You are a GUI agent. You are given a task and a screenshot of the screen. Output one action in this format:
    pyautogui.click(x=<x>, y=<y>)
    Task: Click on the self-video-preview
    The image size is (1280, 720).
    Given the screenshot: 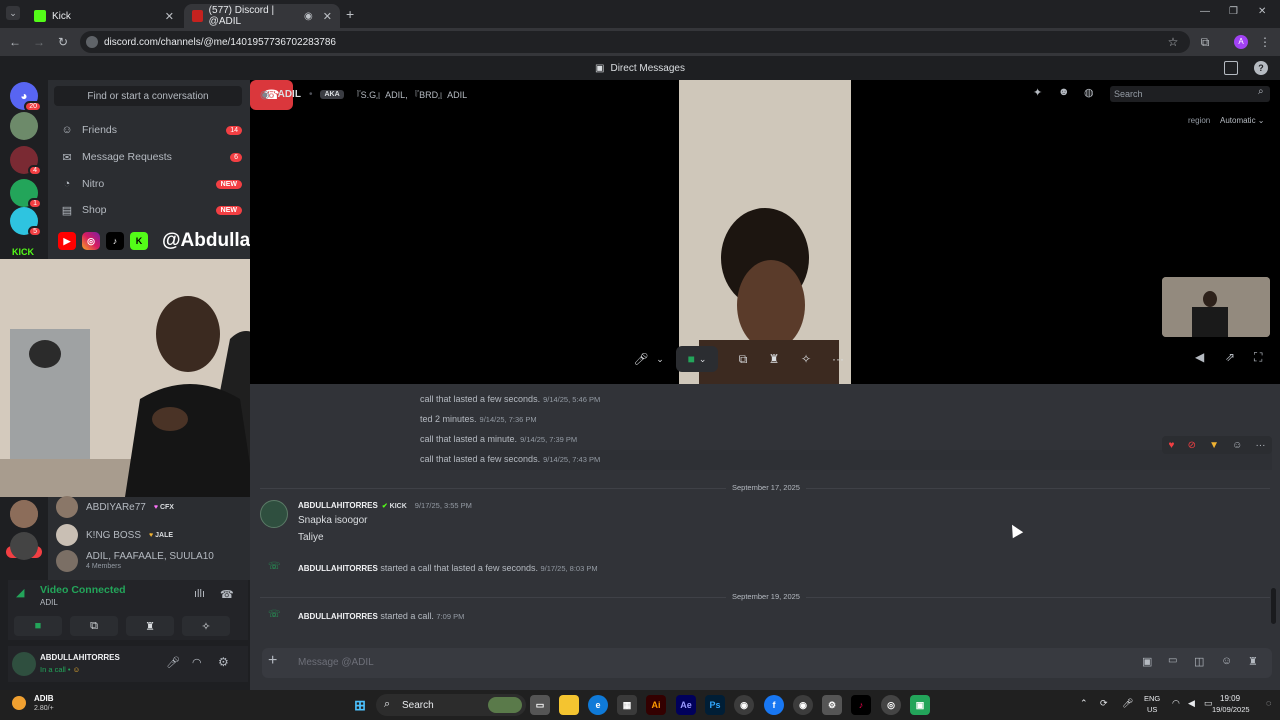 What is the action you would take?
    pyautogui.click(x=1216, y=307)
    